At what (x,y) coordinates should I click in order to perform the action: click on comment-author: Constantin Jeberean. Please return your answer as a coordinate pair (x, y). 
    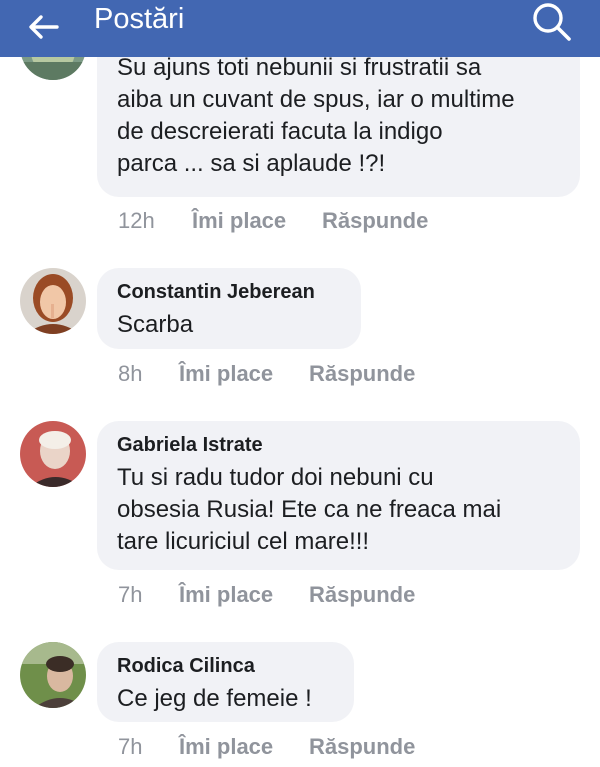
    Looking at the image, I should click on (229, 292).